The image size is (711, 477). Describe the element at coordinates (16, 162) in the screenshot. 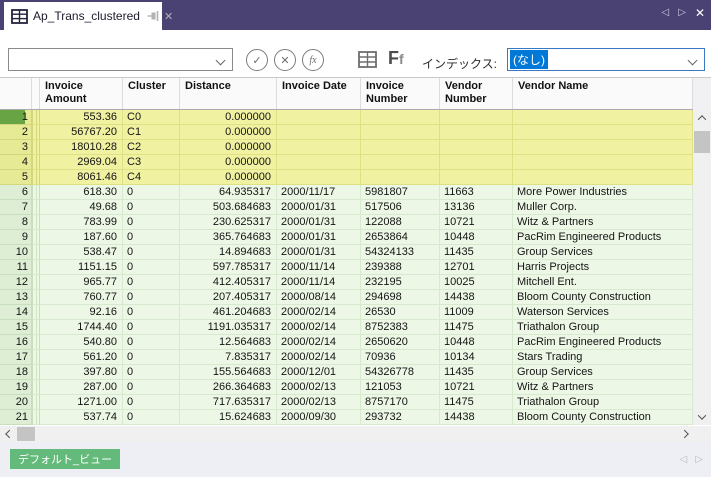

I see `row-number: 4` at that location.